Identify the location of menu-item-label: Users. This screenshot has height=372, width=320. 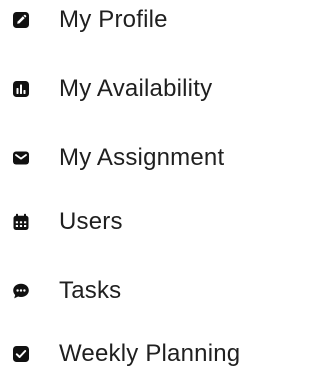
(91, 221).